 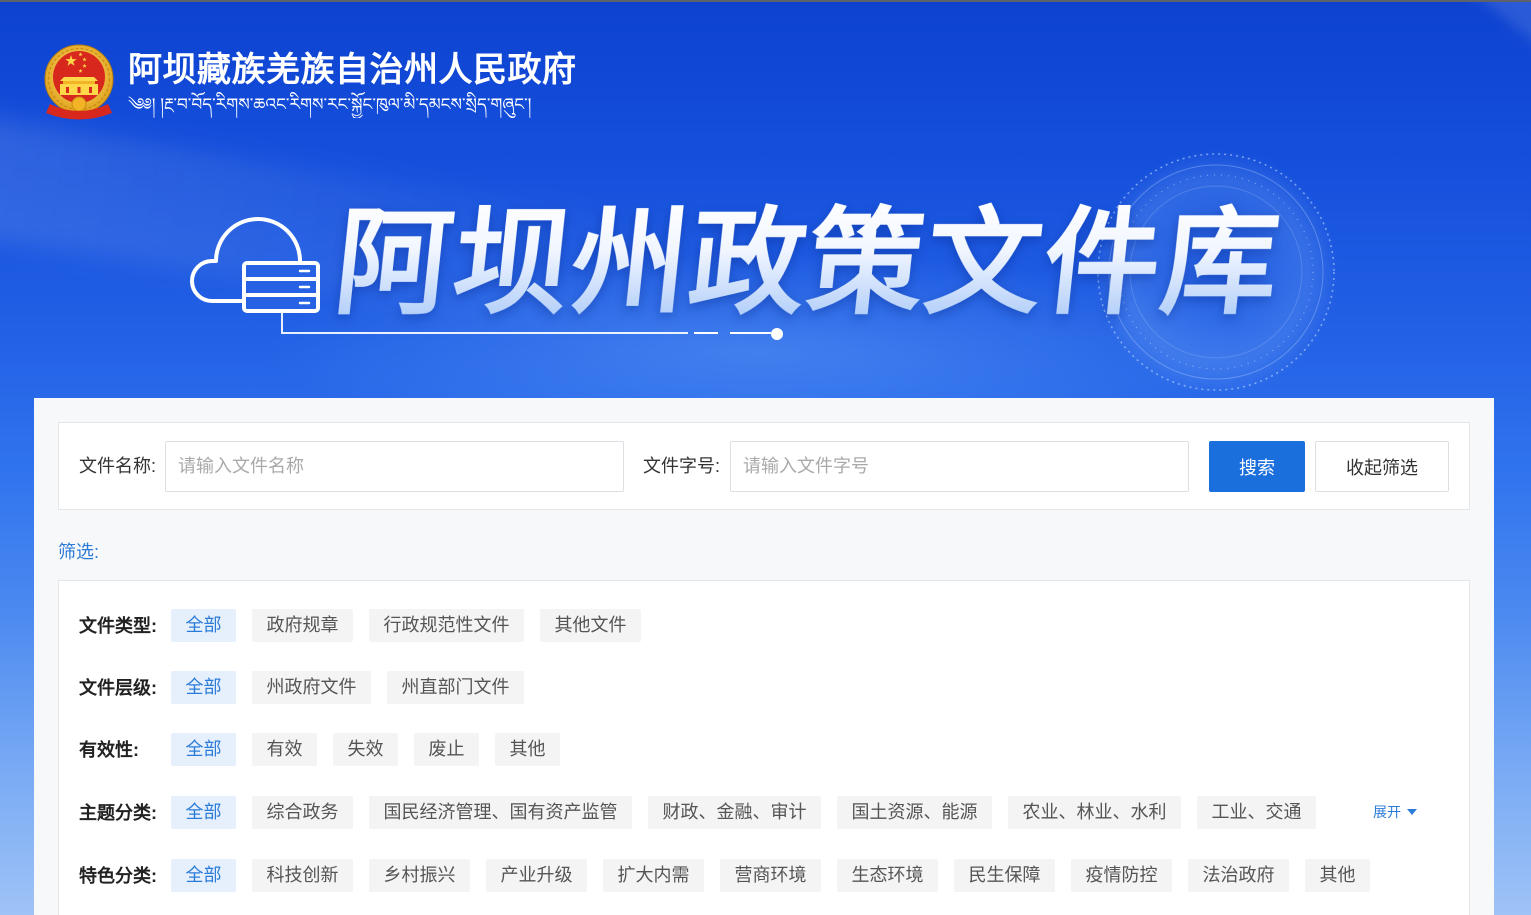 I want to click on feature-option: 全部, so click(x=203, y=875).